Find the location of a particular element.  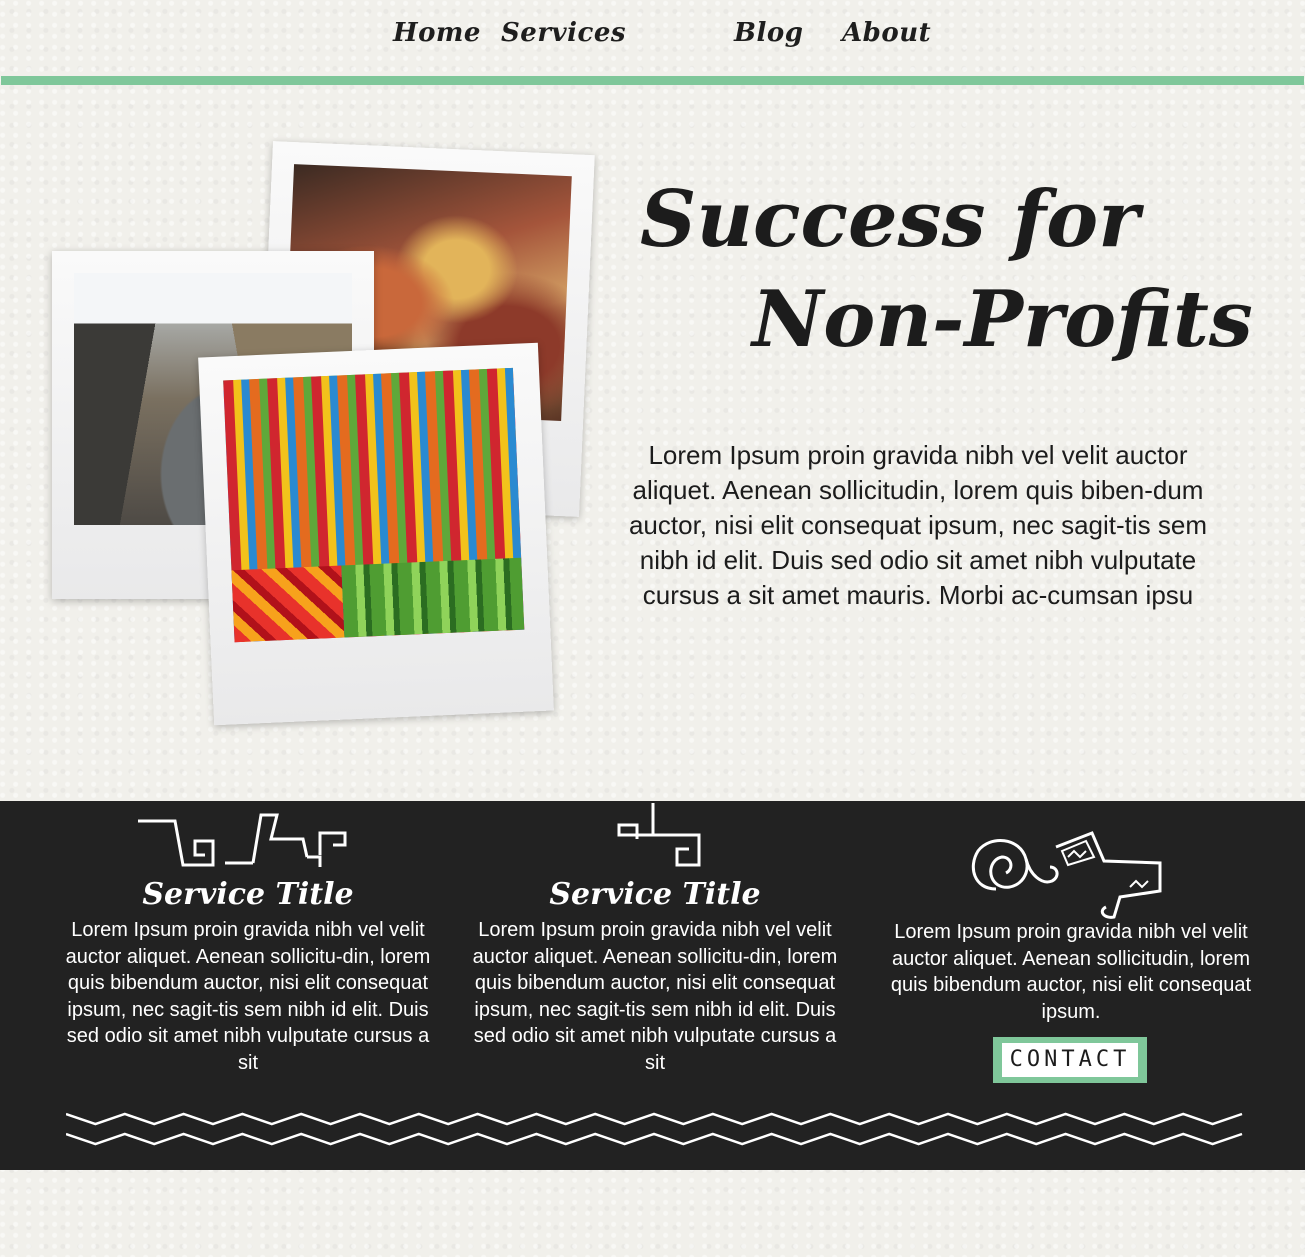

hero-title-line1: Success for is located at coordinates (890, 219).